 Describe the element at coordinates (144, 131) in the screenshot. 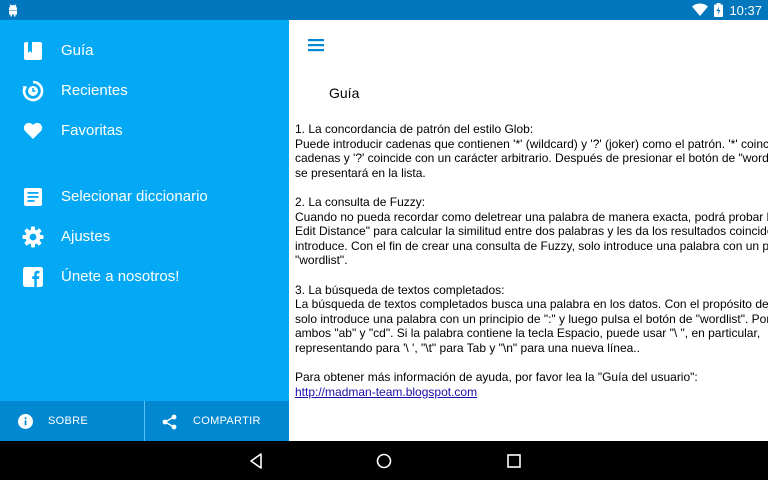

I see `drawer-item-favoritas: Favoritas` at that location.